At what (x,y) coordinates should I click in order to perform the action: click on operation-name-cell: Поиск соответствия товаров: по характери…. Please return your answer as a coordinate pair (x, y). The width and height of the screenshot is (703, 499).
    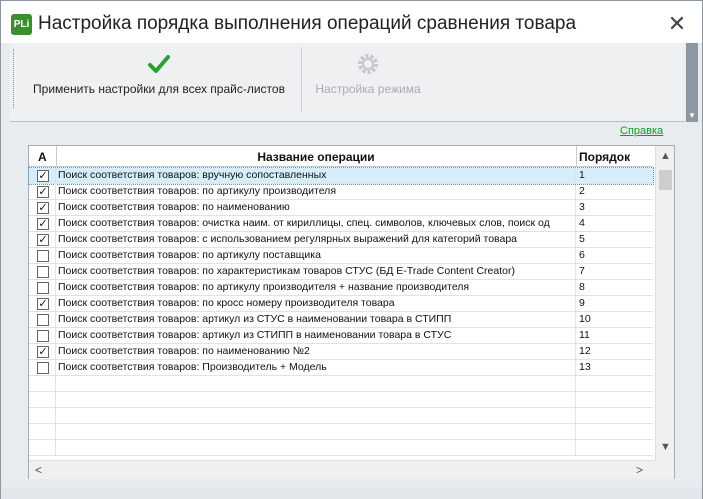
    Looking at the image, I should click on (316, 272).